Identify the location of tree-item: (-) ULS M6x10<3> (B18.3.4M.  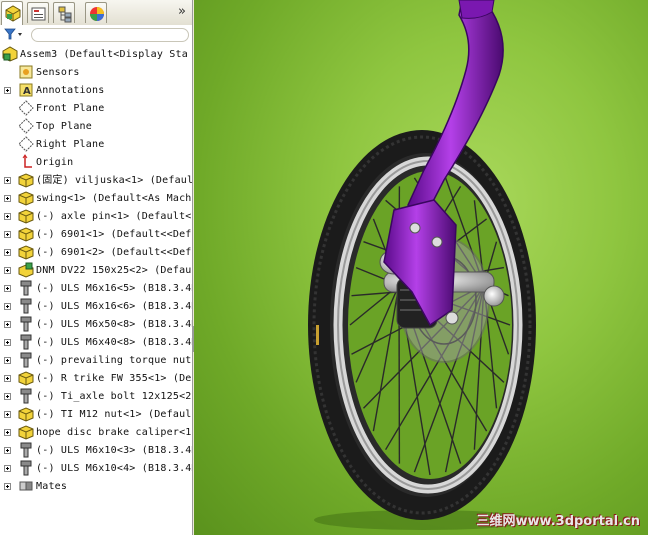
(96, 451).